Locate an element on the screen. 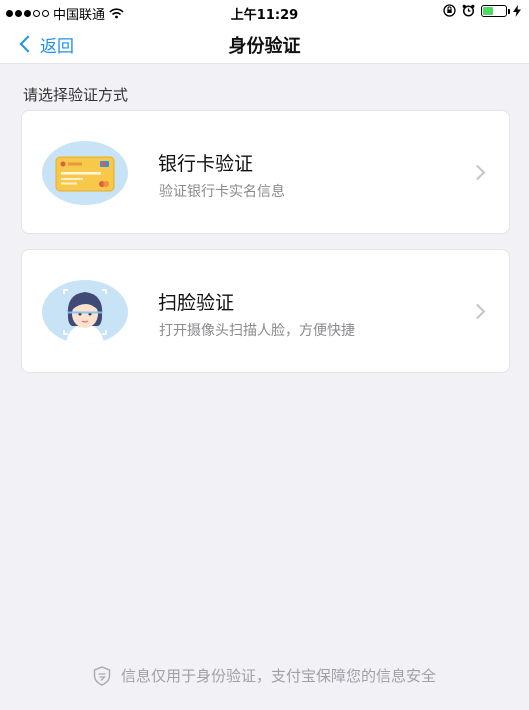  page-title: 身份验证 is located at coordinates (264, 46).